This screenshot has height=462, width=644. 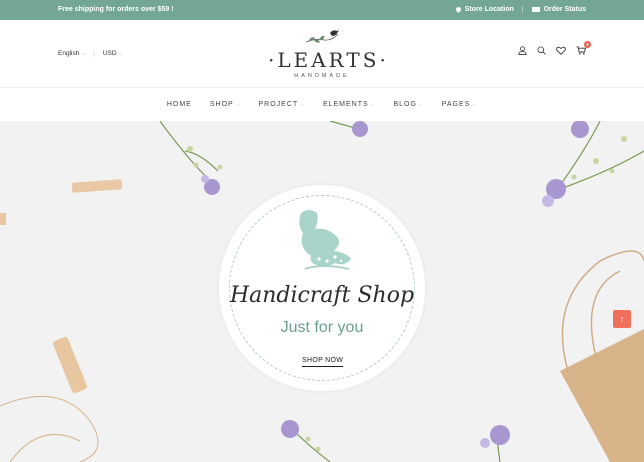 What do you see at coordinates (535, 9) in the screenshot?
I see `truck-icon` at bounding box center [535, 9].